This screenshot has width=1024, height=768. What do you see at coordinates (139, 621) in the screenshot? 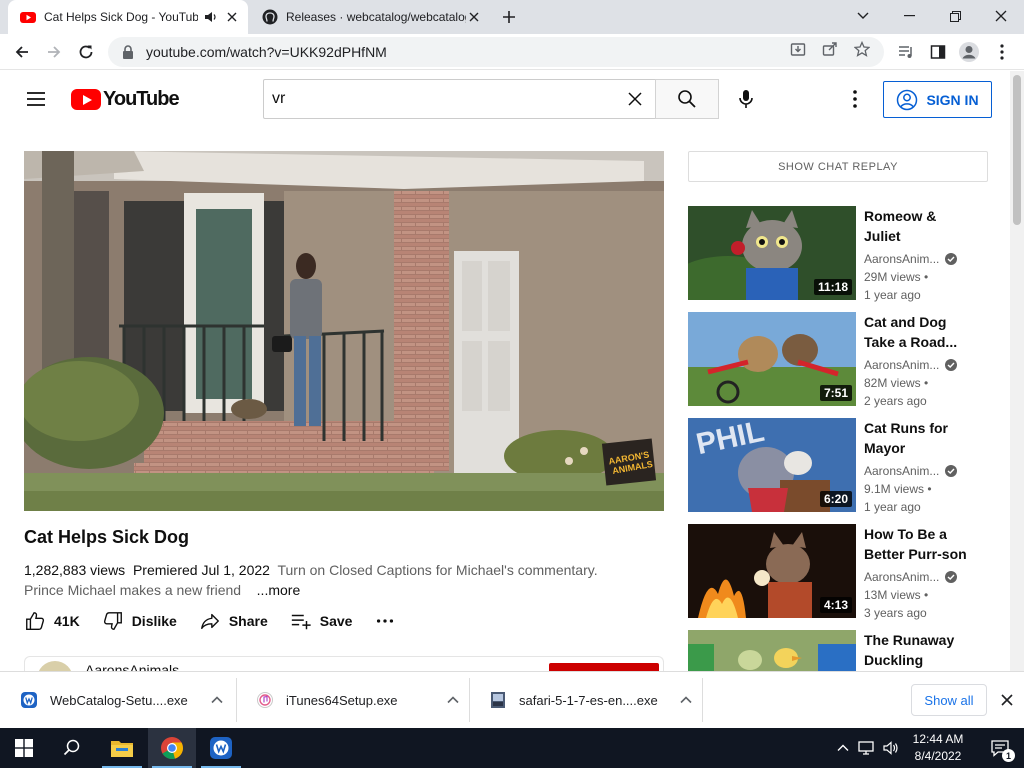
I see `dislike-button: Dislike` at bounding box center [139, 621].